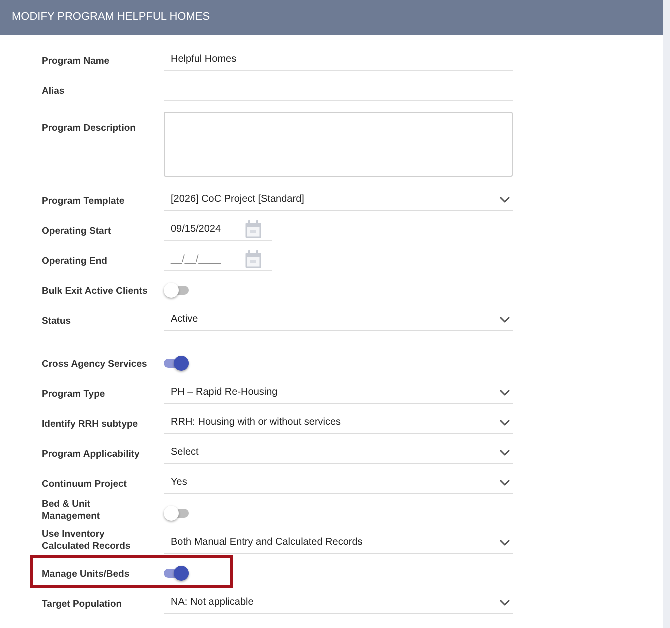 The image size is (670, 628). I want to click on field-label: Use Inventory Calculated Records, so click(87, 541).